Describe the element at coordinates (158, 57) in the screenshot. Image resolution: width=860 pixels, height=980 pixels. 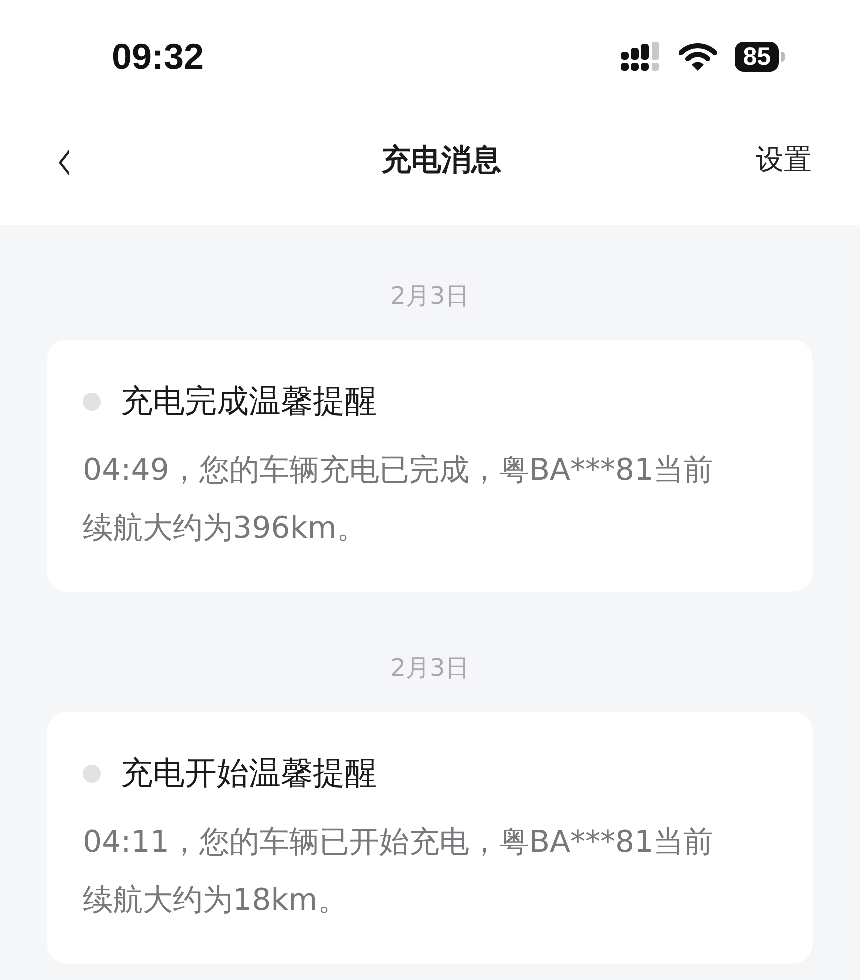
I see `status-time: 09:32` at that location.